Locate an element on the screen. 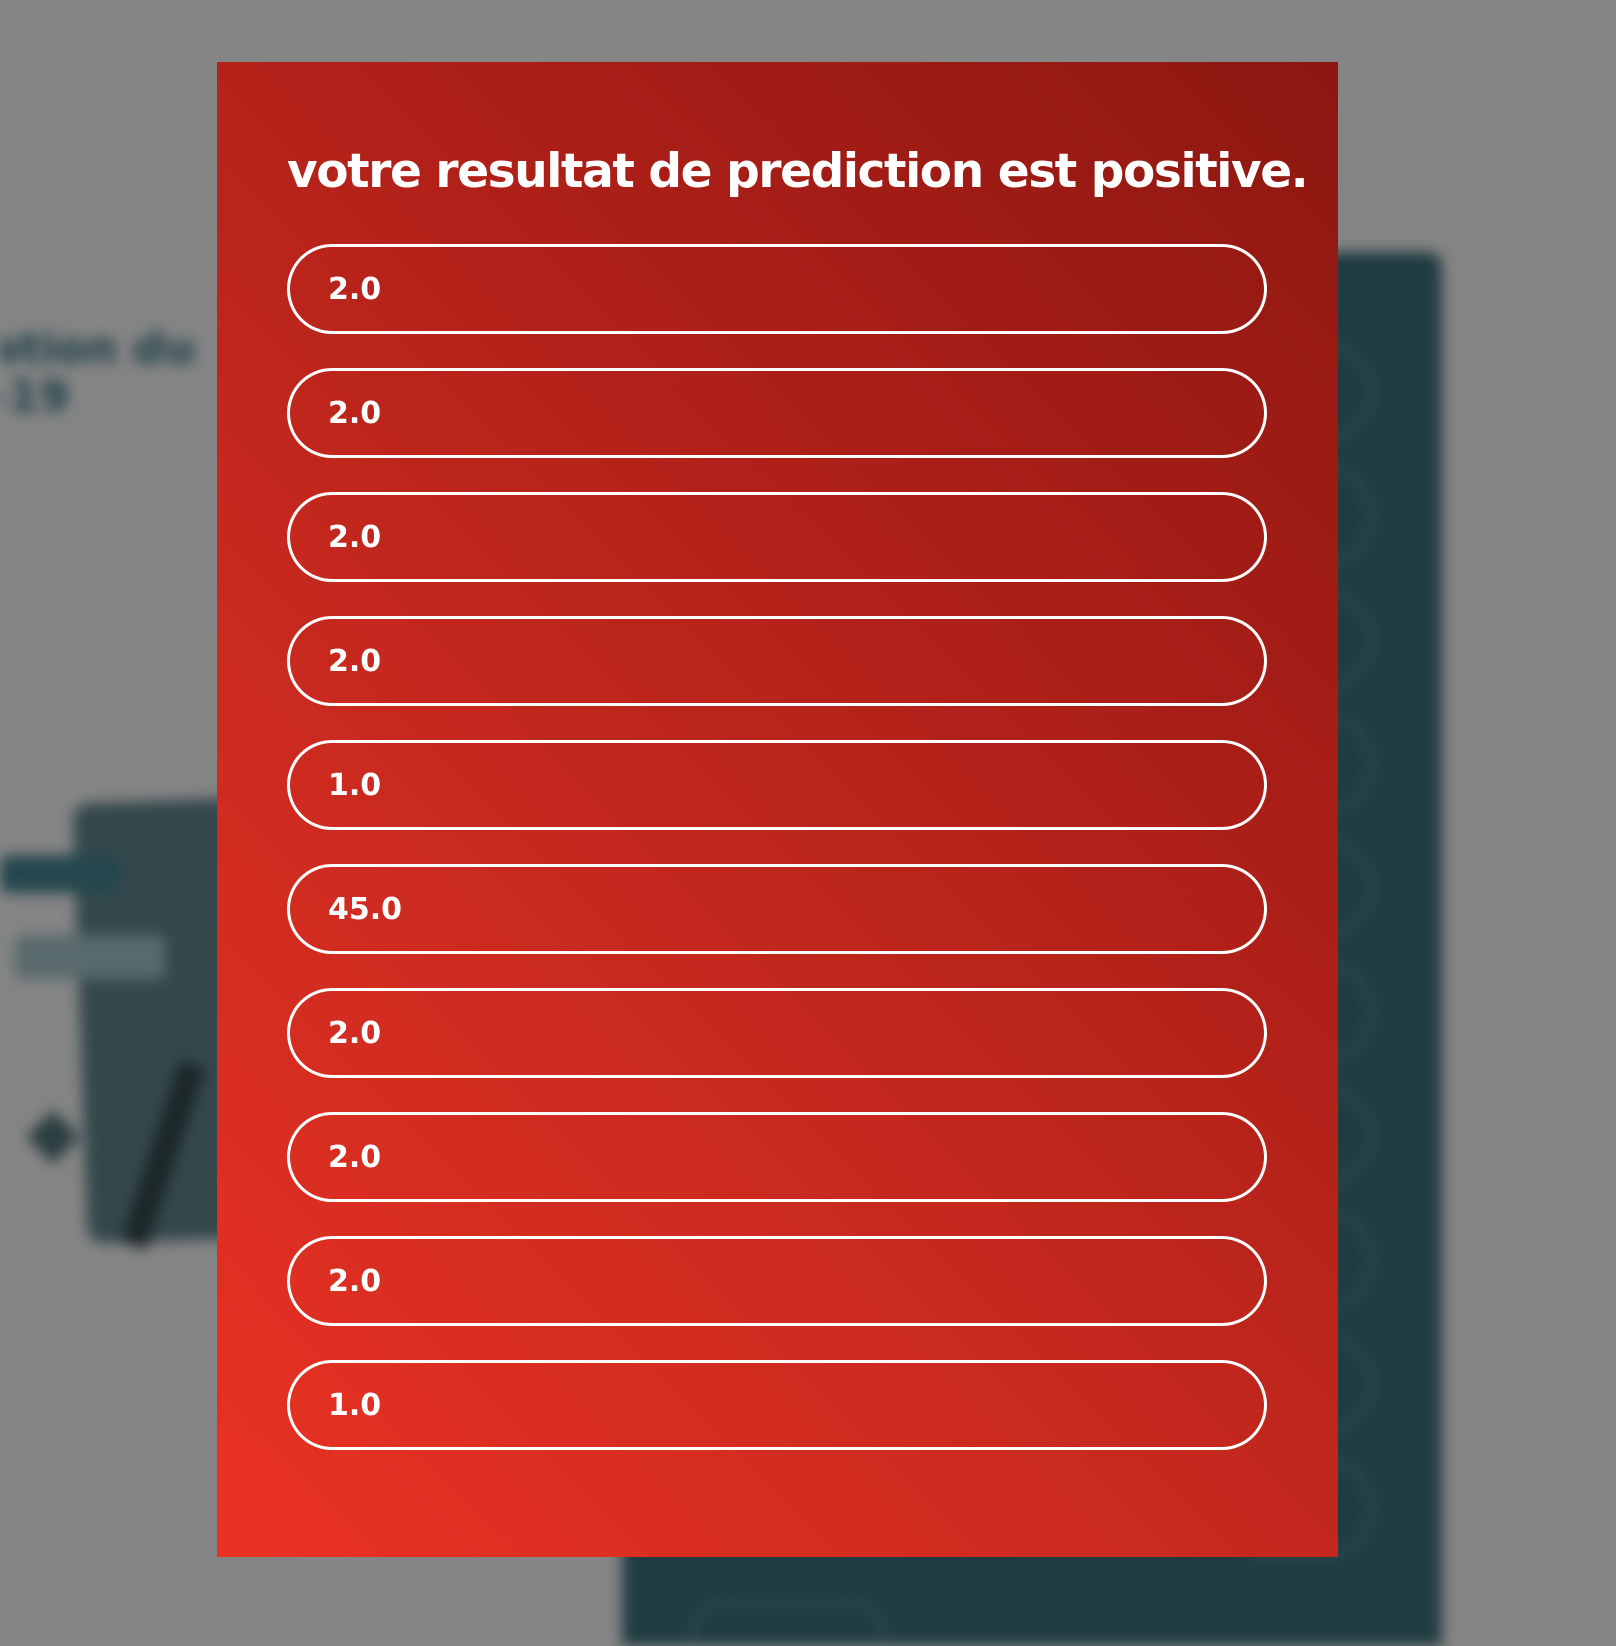 This screenshot has height=1646, width=1616. background-heading-line-1: ation du is located at coordinates (98, 348).